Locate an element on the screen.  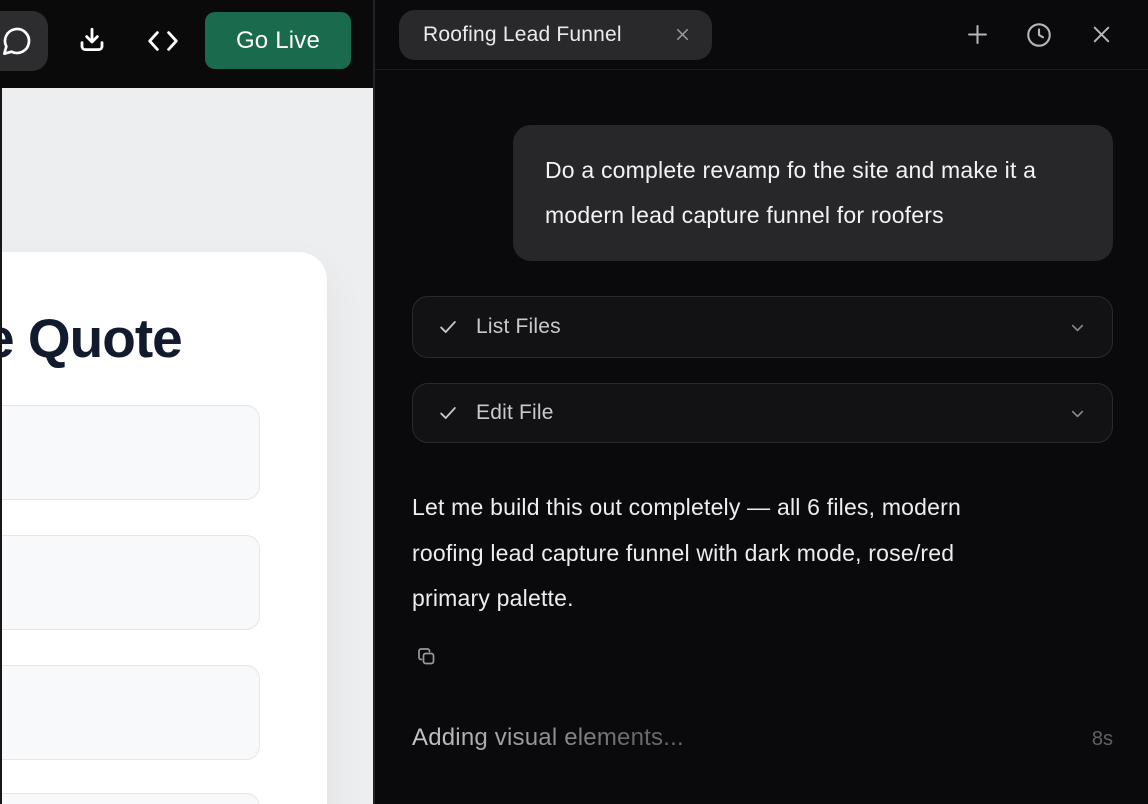
download-icon is located at coordinates (92, 40).